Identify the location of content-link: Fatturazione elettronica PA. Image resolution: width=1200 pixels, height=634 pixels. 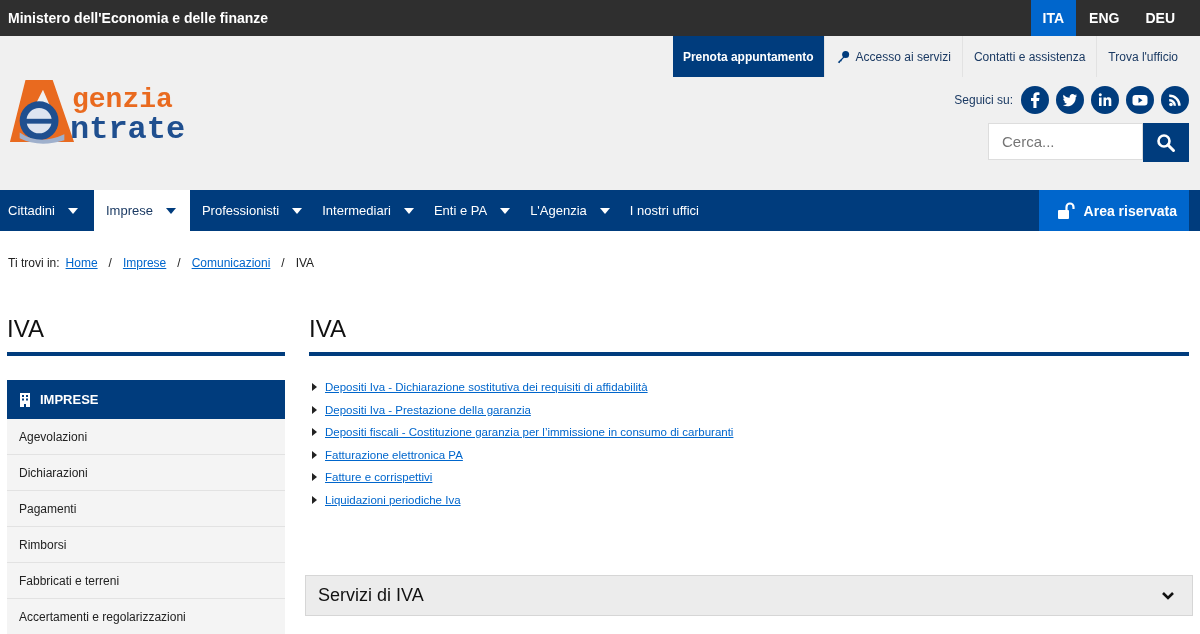
(394, 454).